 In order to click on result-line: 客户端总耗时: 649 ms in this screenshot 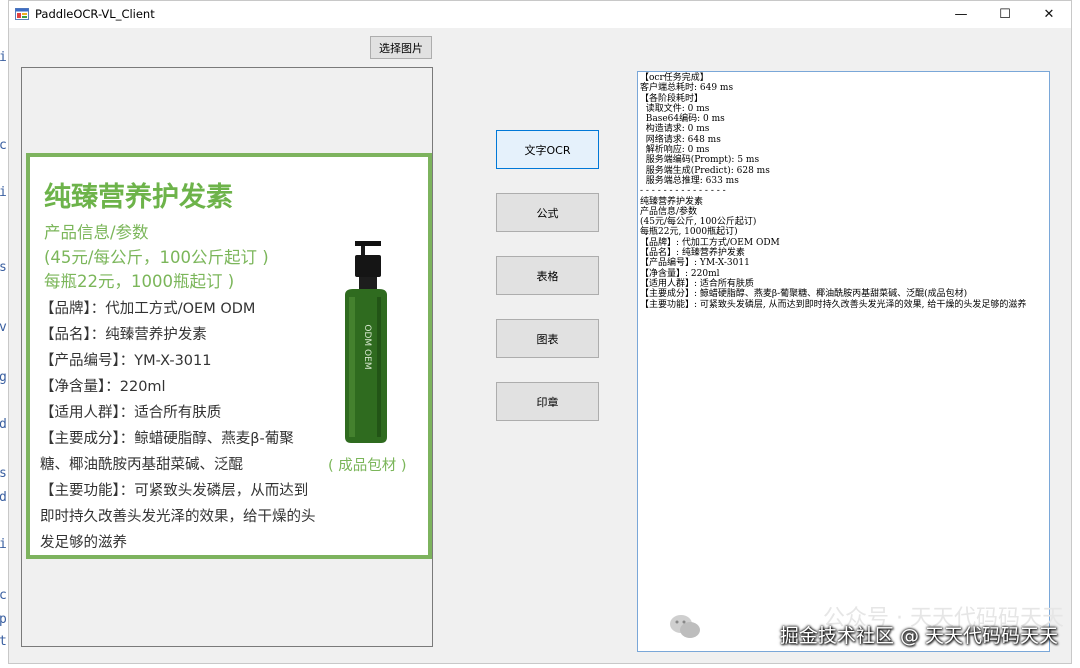, I will do `click(687, 88)`.